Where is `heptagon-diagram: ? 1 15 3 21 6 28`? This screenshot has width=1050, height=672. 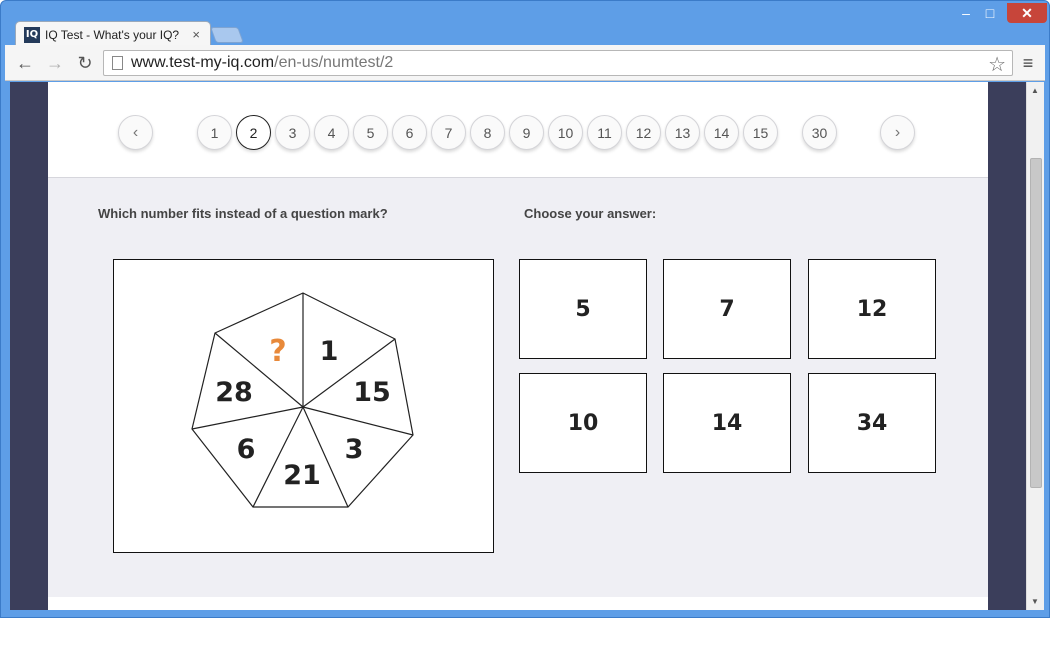
heptagon-diagram: ? 1 15 3 21 6 28 is located at coordinates (302, 400).